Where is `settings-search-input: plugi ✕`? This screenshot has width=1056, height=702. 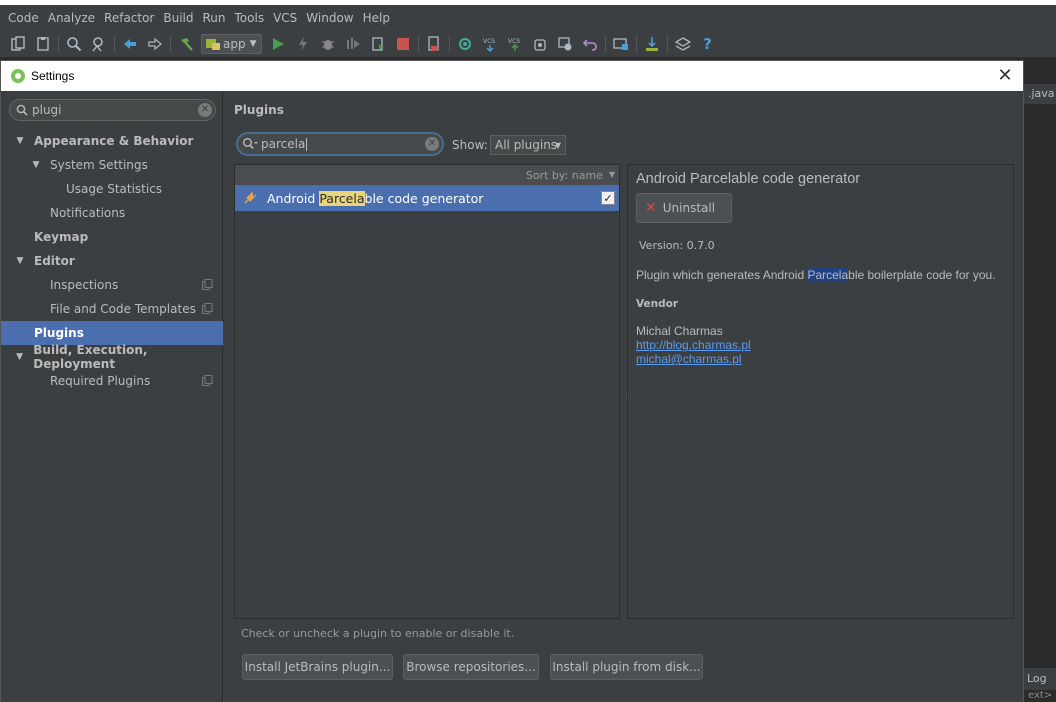
settings-search-input: plugi ✕ is located at coordinates (112, 110).